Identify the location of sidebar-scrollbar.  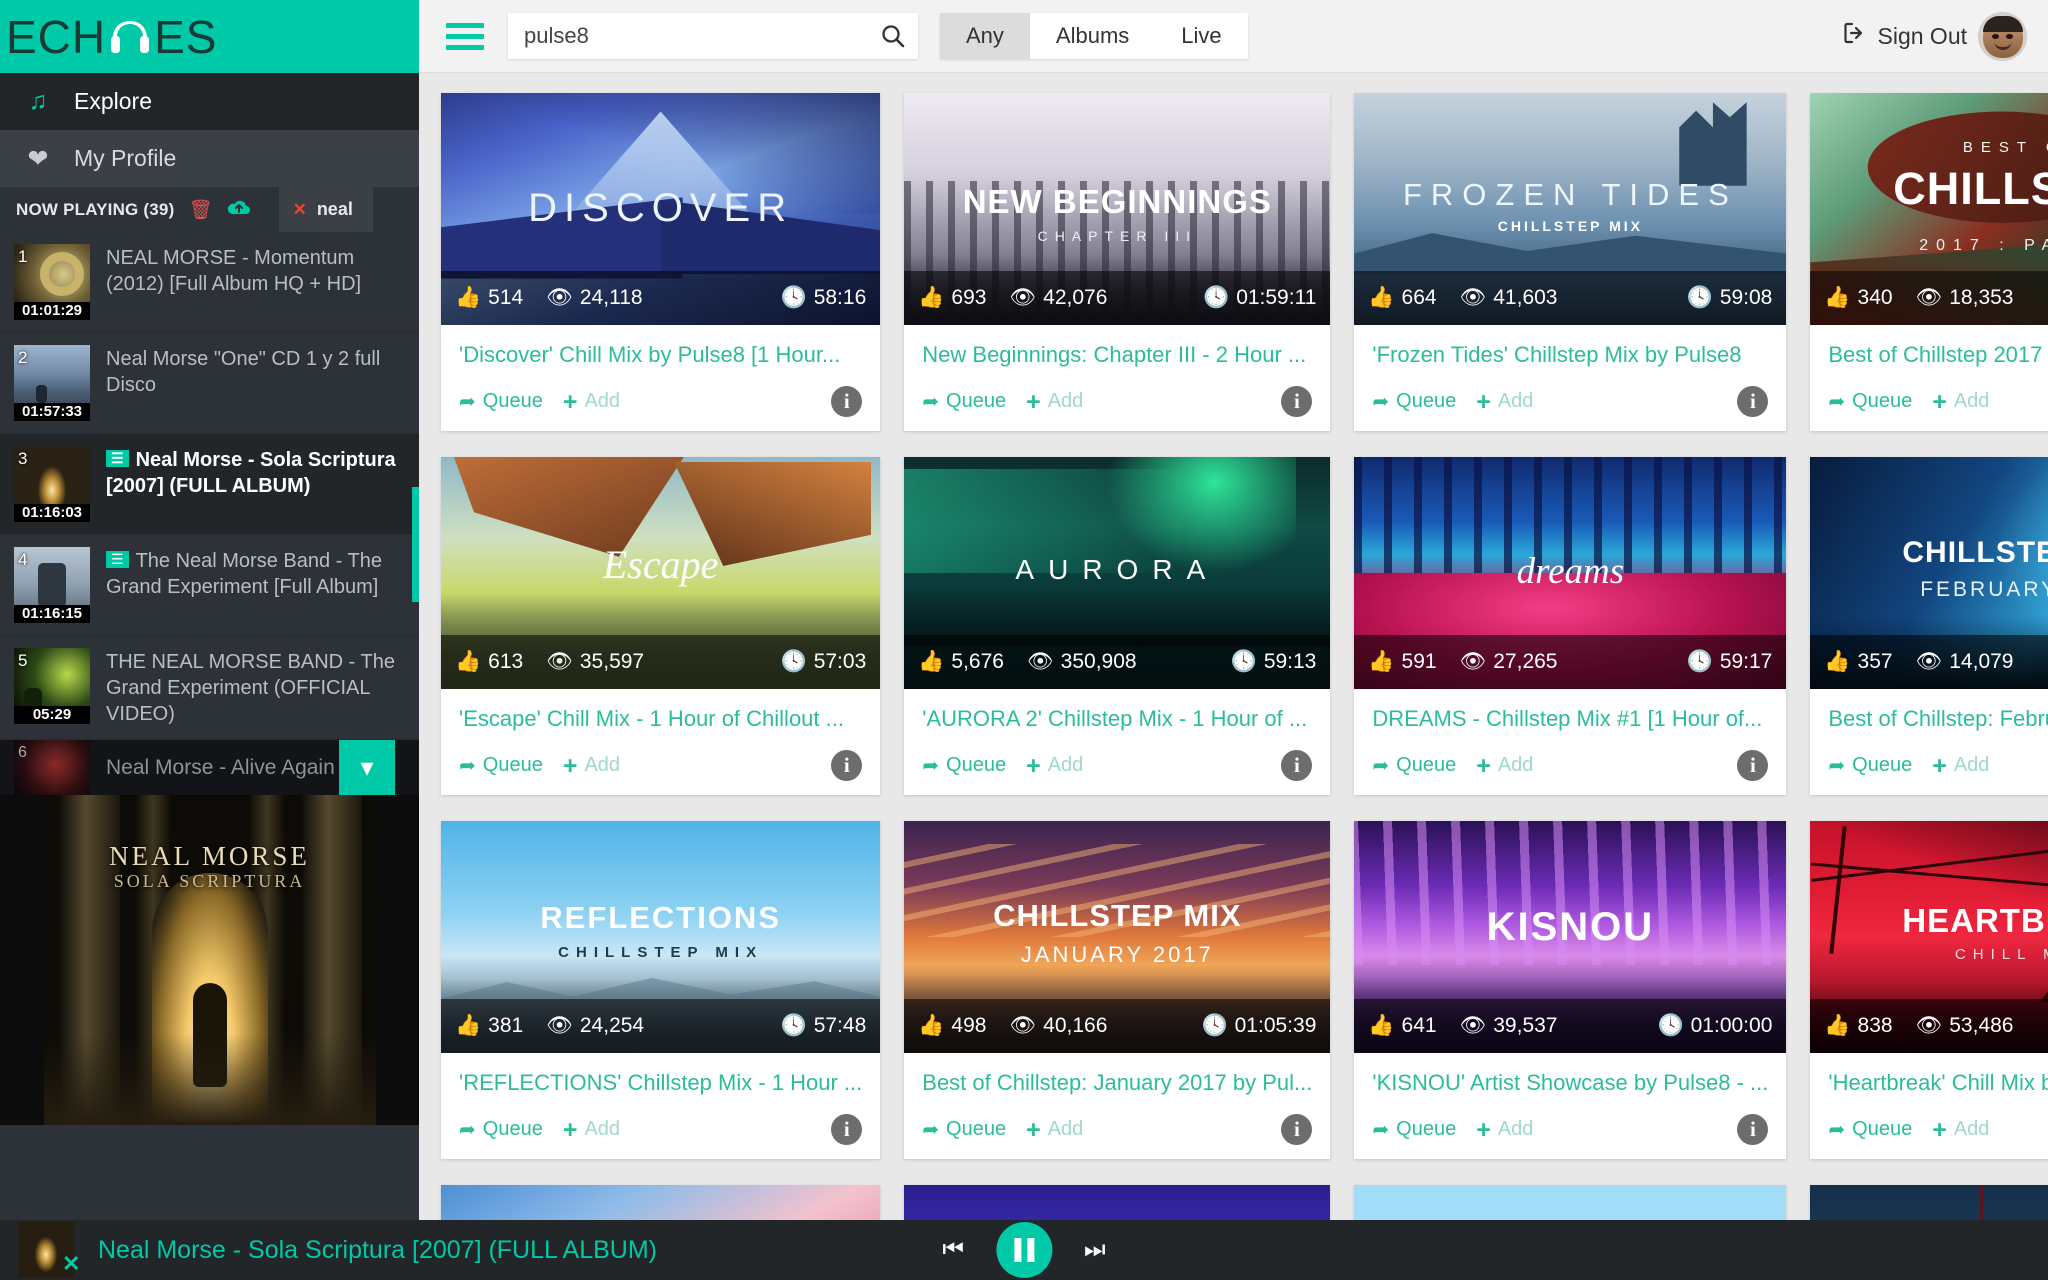
(415, 544).